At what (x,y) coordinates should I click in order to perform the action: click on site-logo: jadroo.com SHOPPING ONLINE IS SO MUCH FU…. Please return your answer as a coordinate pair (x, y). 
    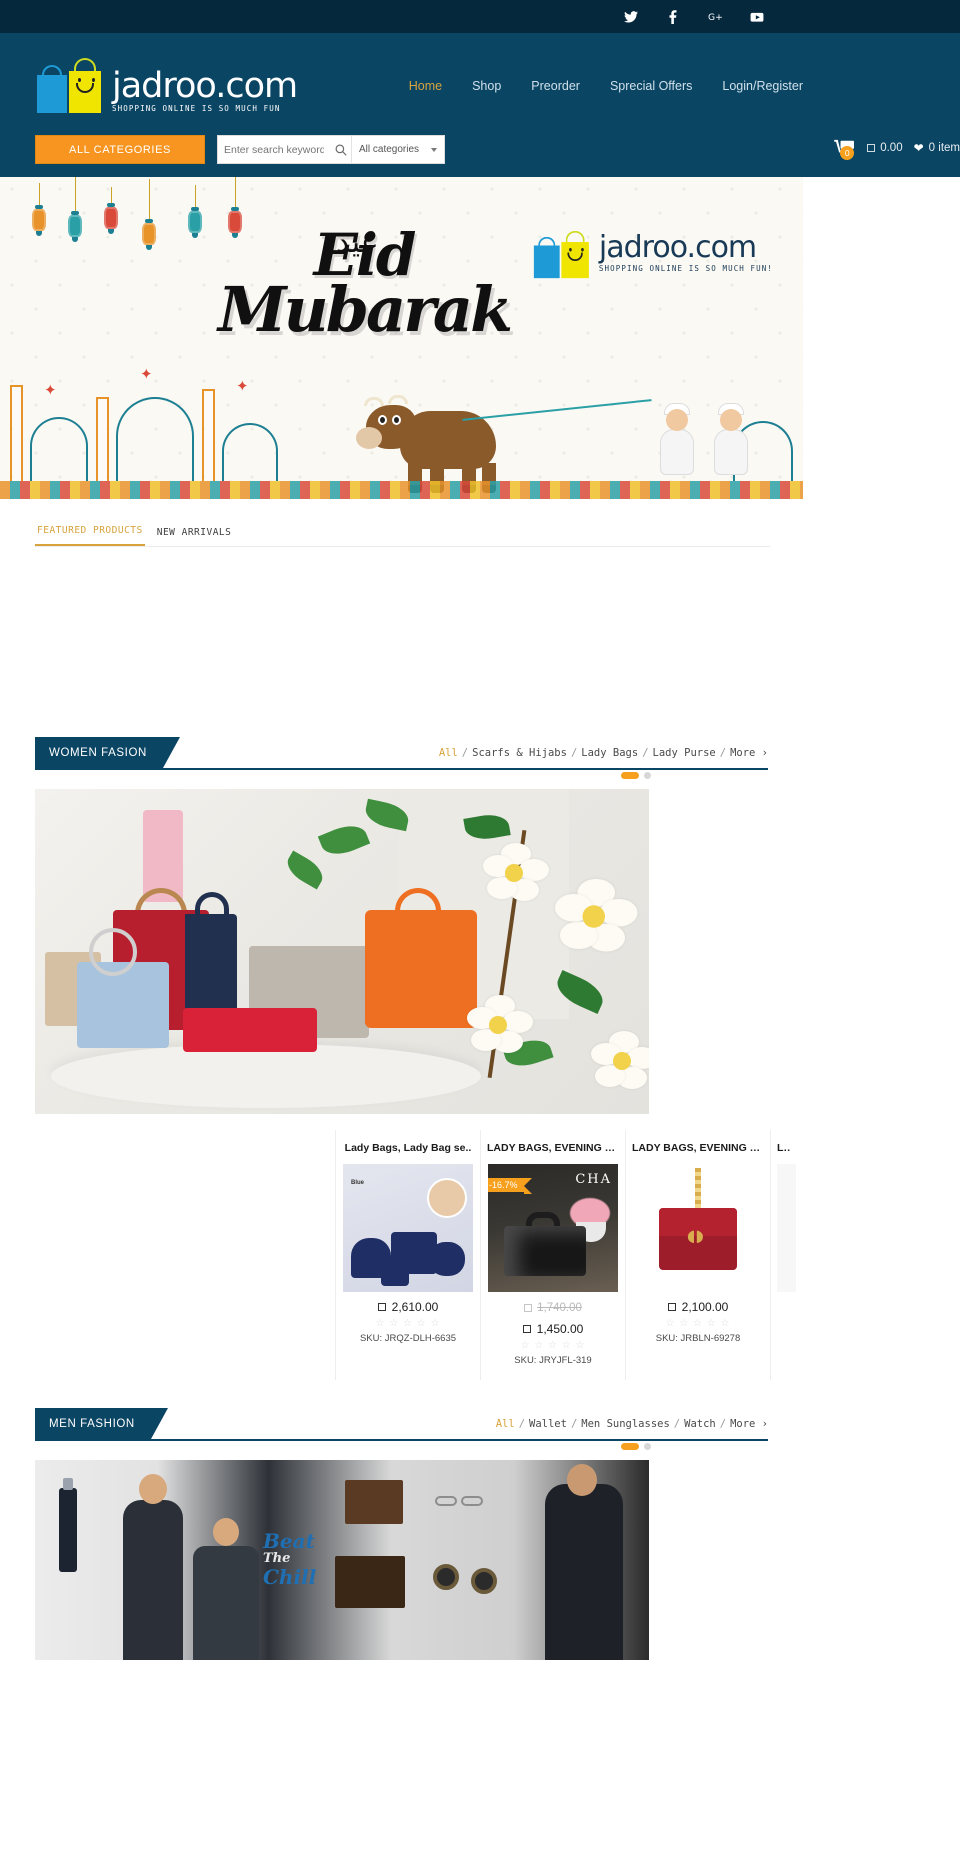
    Looking at the image, I should click on (167, 85).